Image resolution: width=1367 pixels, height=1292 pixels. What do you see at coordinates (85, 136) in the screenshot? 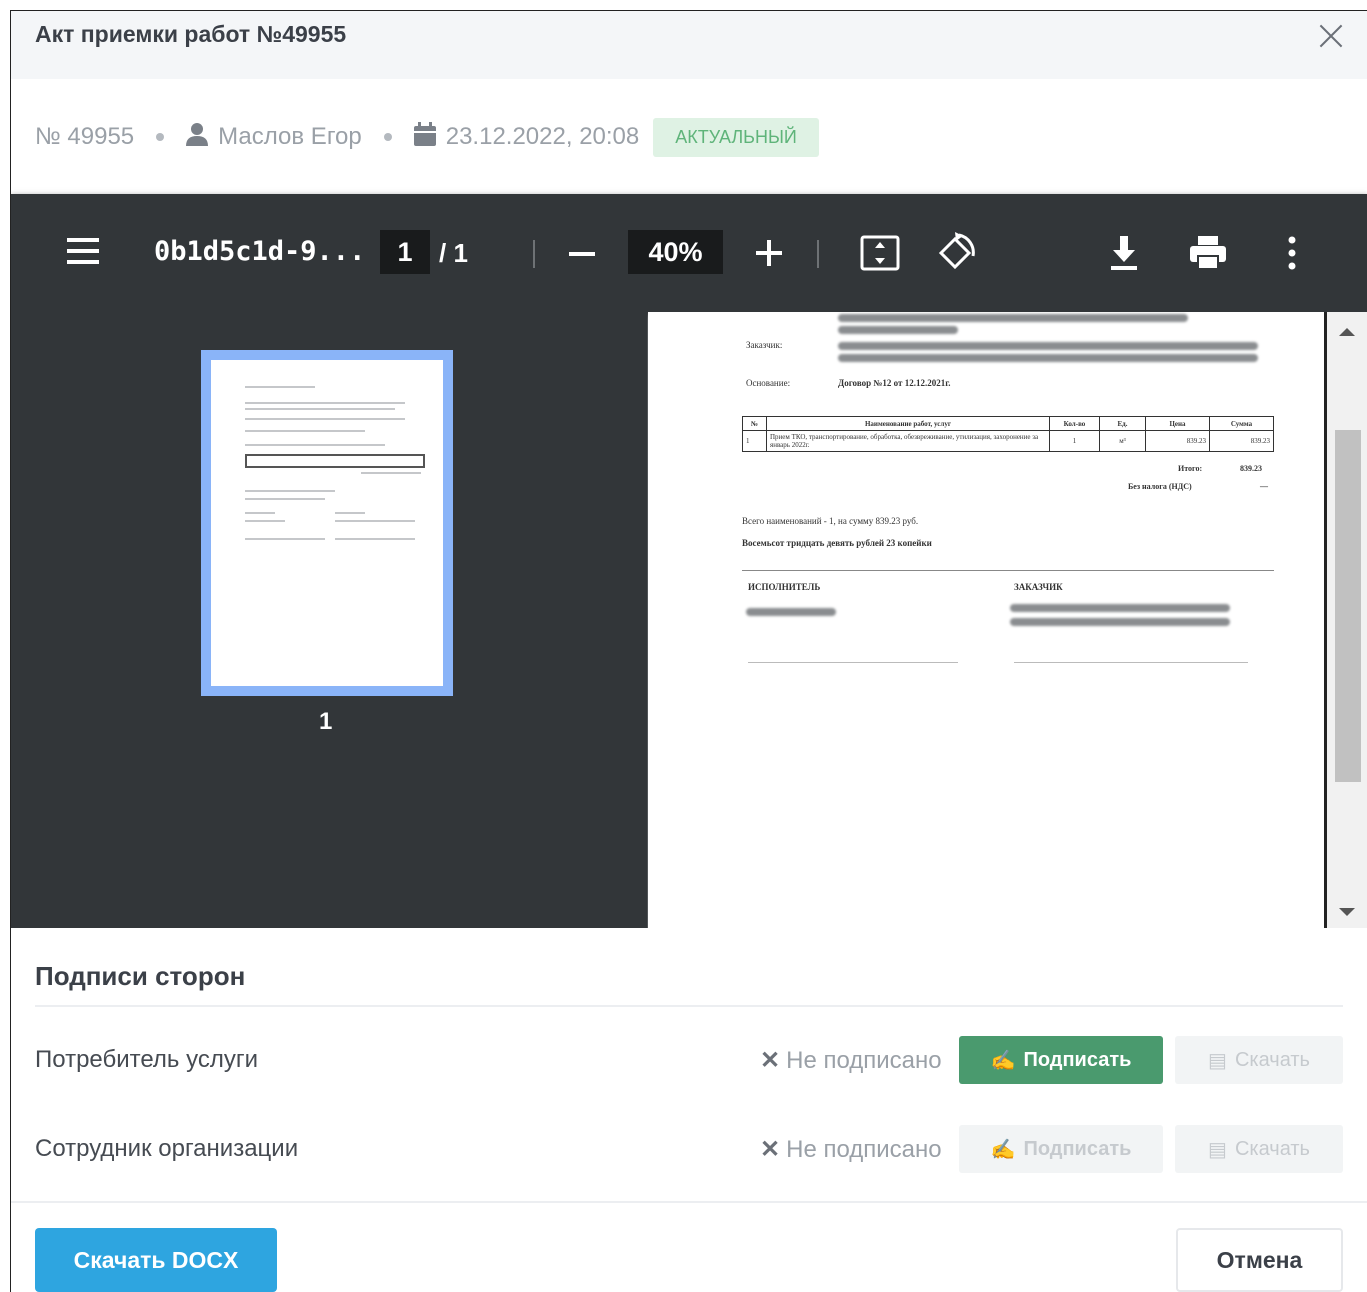
I see `document-number: № 49955` at bounding box center [85, 136].